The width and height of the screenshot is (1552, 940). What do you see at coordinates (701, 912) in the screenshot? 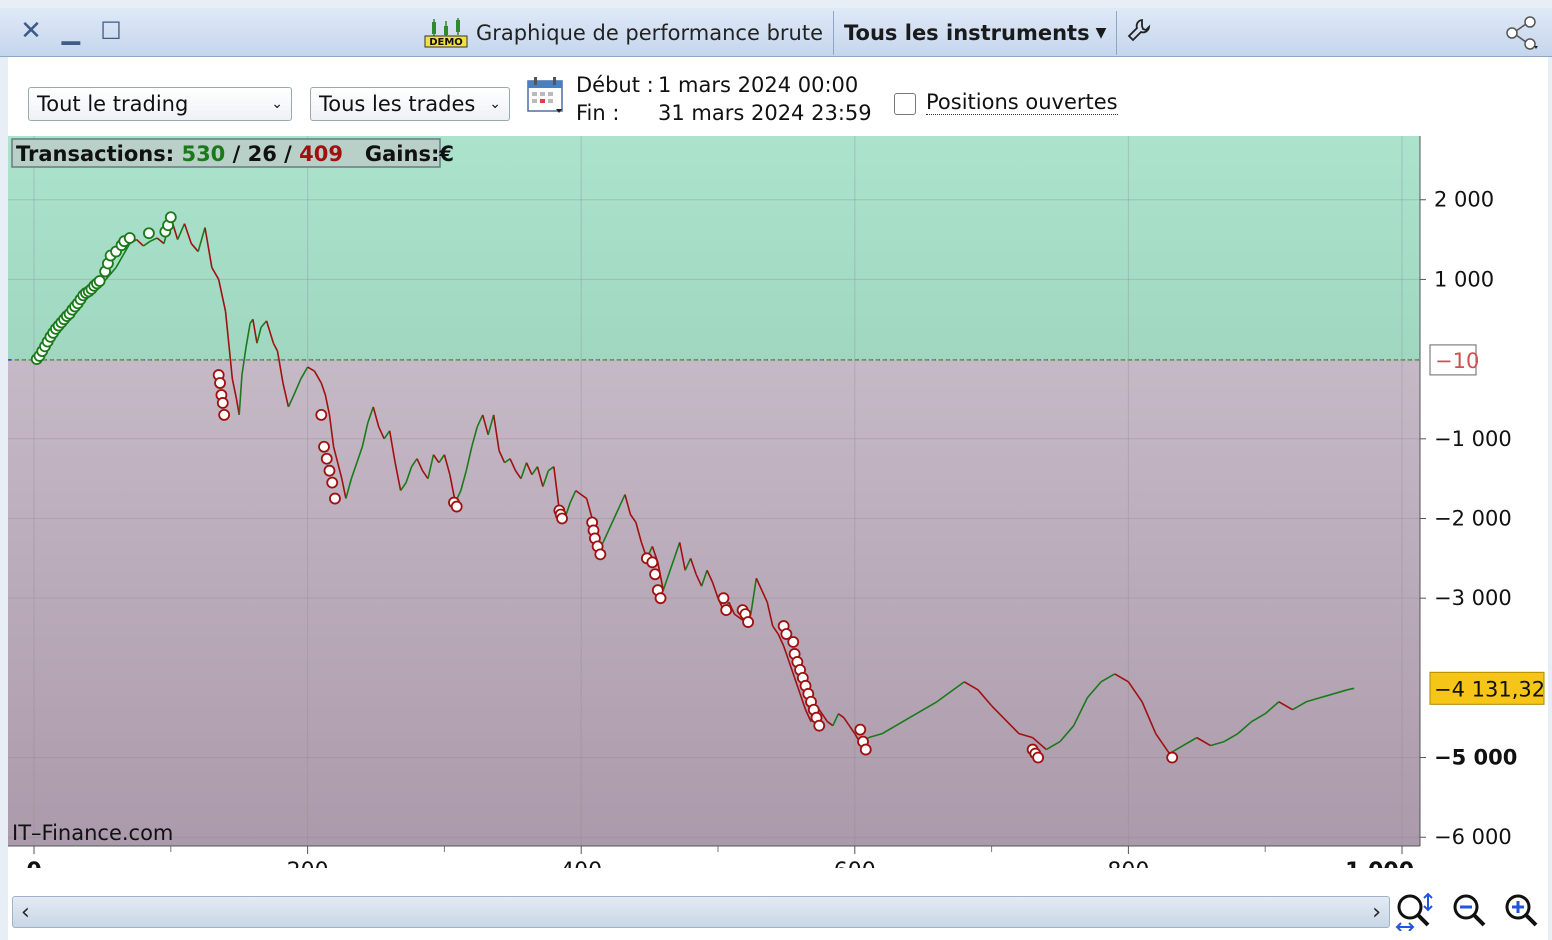
I see `horizontal-scrollbar: ‹ ›` at bounding box center [701, 912].